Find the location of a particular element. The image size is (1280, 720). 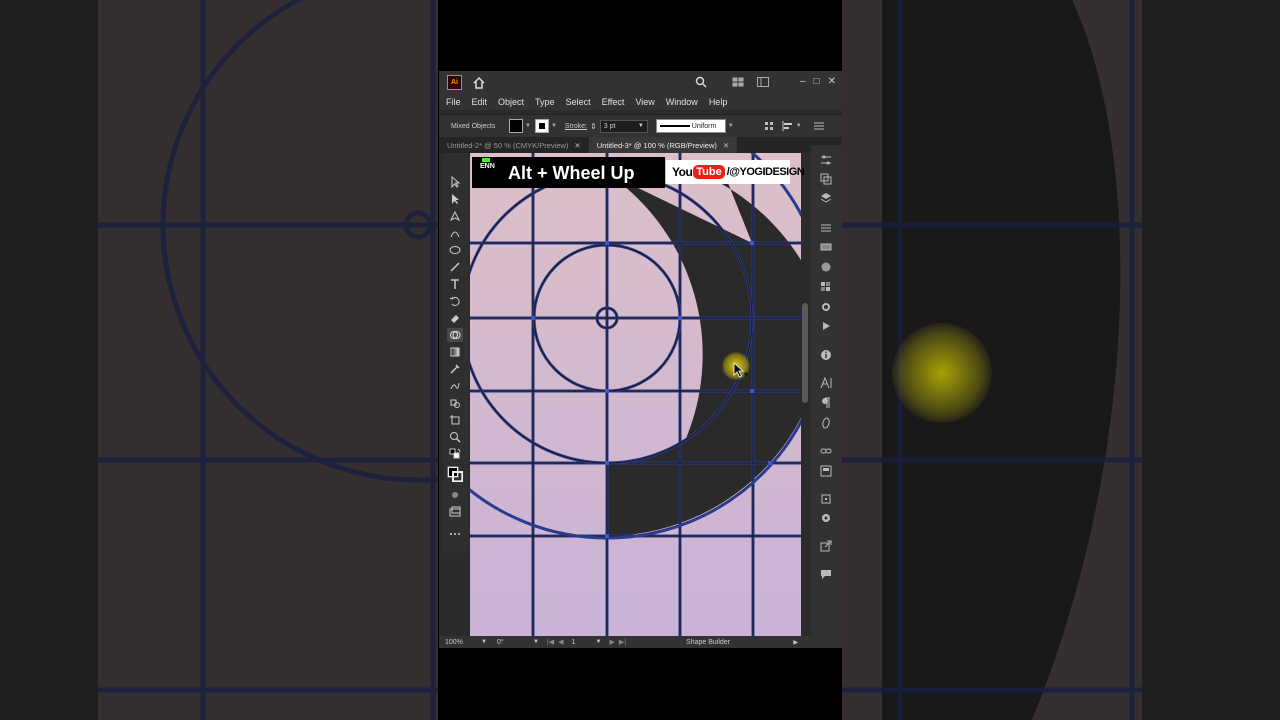

next-artboard-icon: ▶ is located at coordinates (611, 642).